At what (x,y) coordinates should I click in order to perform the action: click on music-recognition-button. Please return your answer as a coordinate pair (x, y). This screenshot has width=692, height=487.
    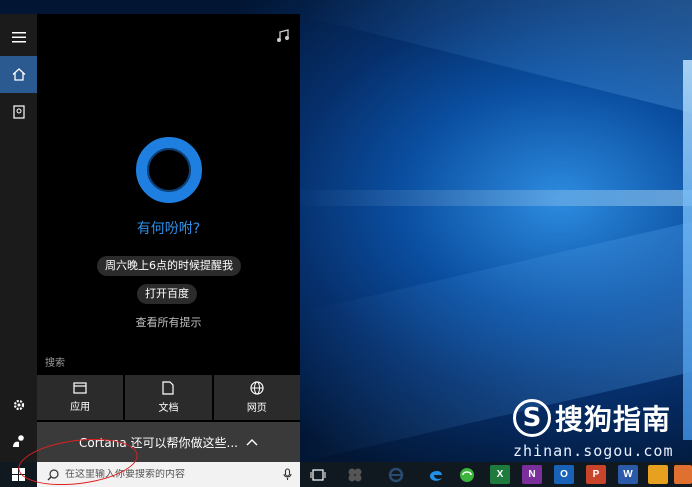
    Looking at the image, I should click on (283, 37).